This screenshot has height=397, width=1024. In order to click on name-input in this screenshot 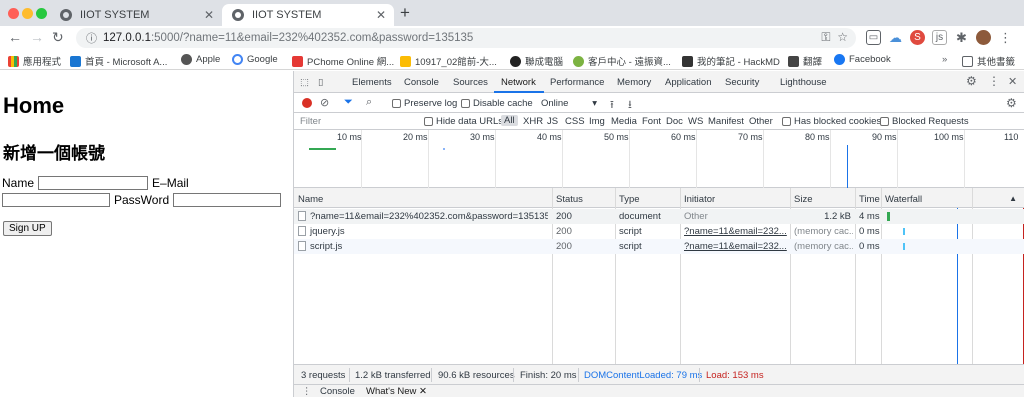, I will do `click(93, 183)`.